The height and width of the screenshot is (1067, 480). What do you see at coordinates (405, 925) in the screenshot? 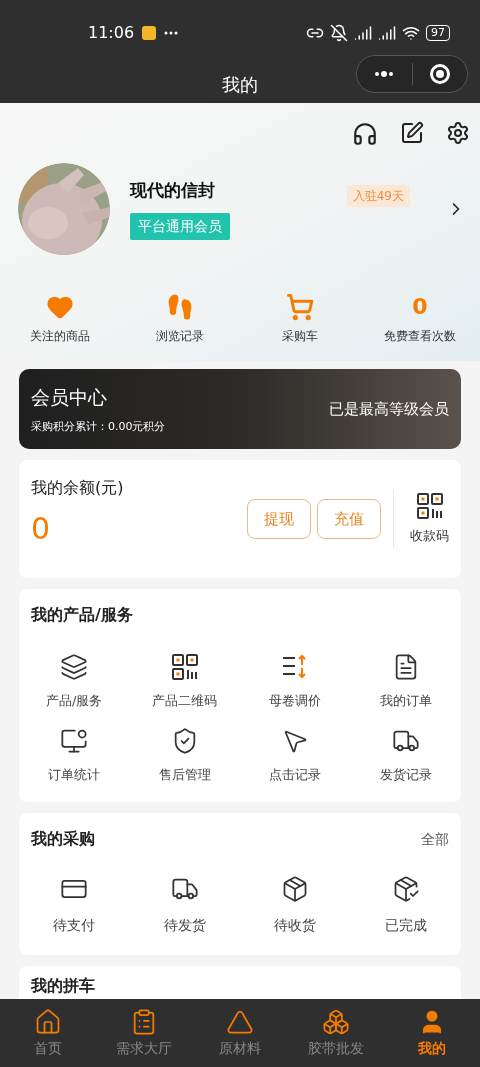
I see `order-status-label: 已完成` at bounding box center [405, 925].